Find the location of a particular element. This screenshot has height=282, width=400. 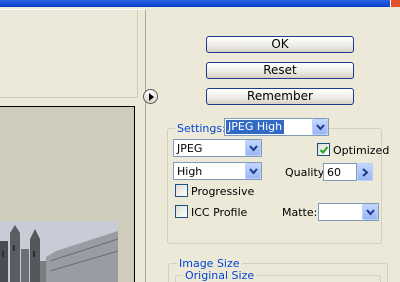

settings-preset-value: JPEG High is located at coordinates (255, 127).